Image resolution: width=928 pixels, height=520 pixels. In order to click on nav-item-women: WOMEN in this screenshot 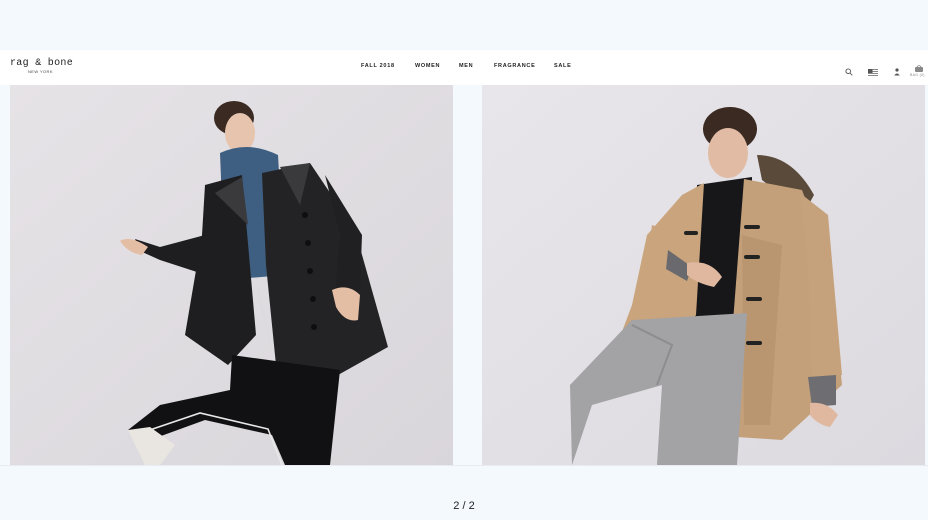, I will do `click(427, 66)`.